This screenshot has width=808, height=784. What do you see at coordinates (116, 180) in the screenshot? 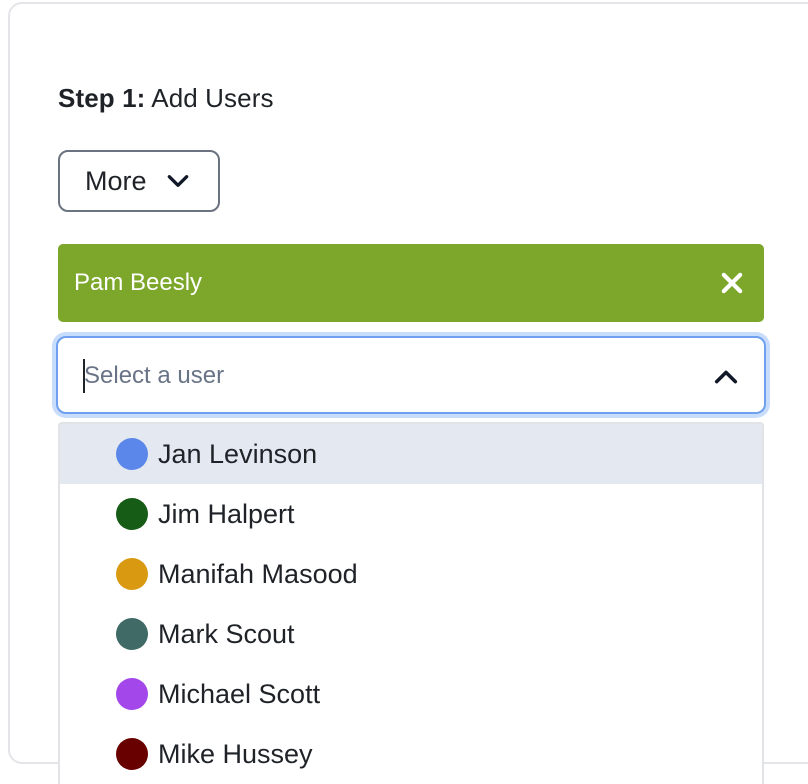
I see `more-button-label: More` at bounding box center [116, 180].